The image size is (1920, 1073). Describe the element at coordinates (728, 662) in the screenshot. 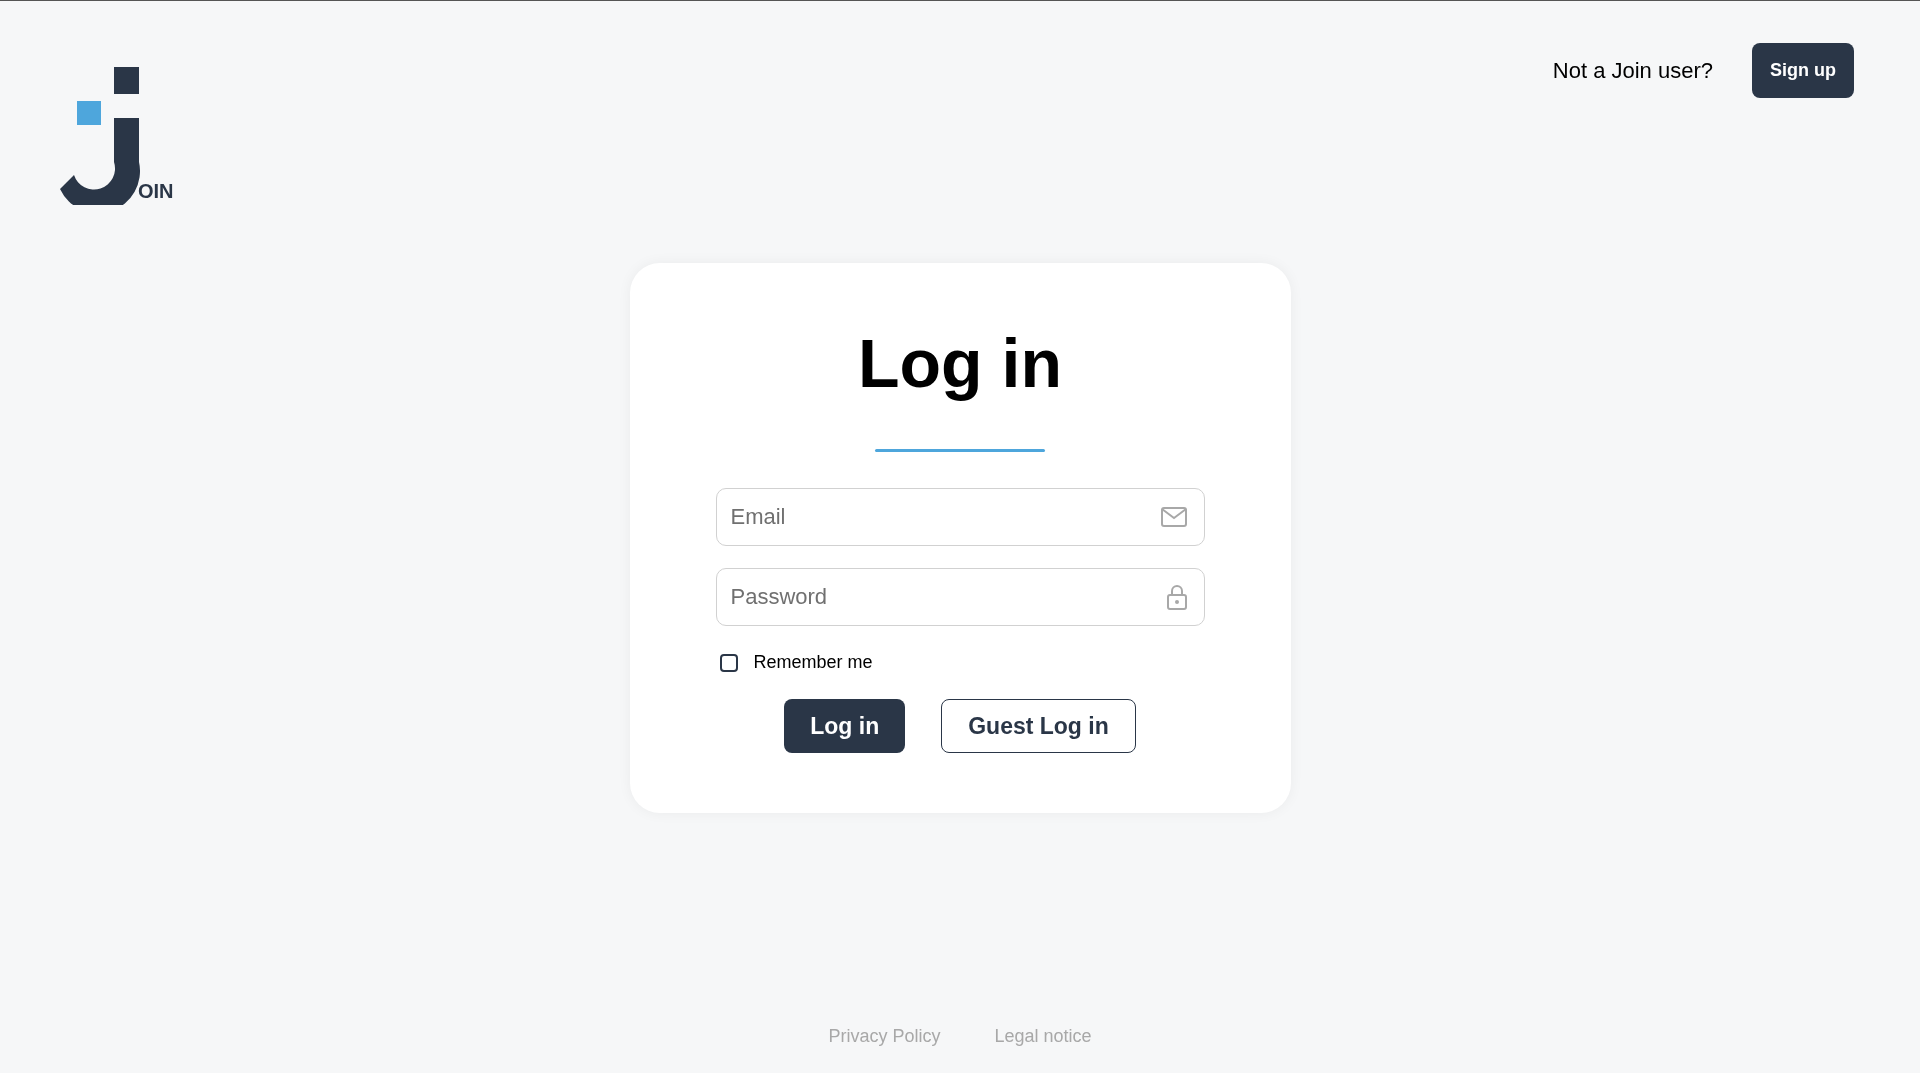

I see `remember-checkbox` at that location.